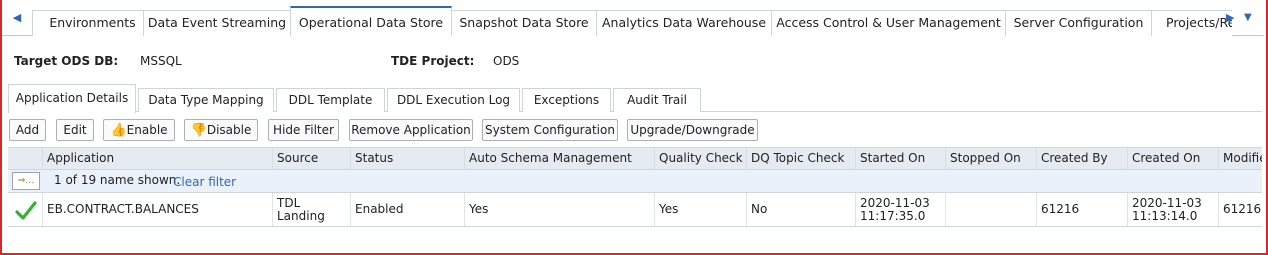 The width and height of the screenshot is (1268, 255). I want to click on column-header-auto-schema: Auto Schema Management, so click(559, 159).